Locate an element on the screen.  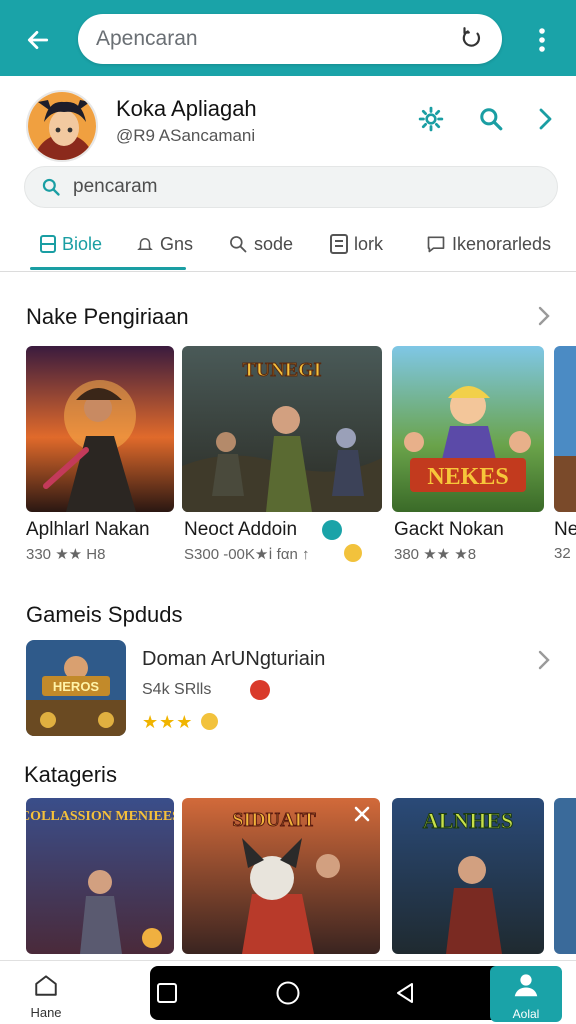
profile-subtitle: @R9 ASancamani is located at coordinates (186, 135).